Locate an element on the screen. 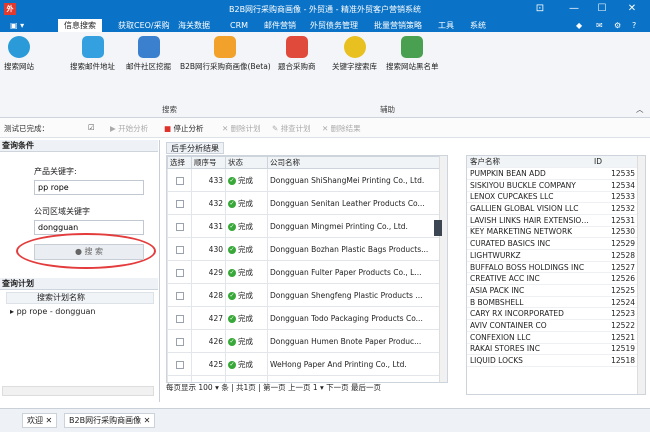 The height and width of the screenshot is (432, 650). customer-row: GALLIEN GLOBAL VISION LLC 12532 is located at coordinates (552, 208).